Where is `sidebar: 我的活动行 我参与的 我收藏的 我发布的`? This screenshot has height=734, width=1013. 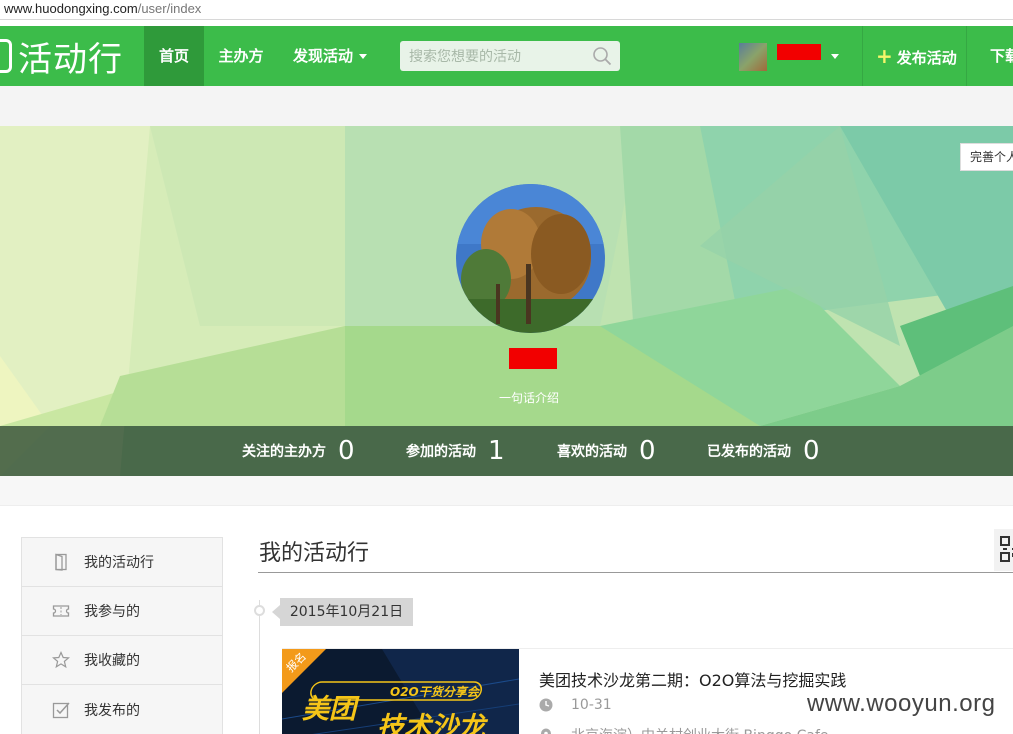
sidebar: 我的活动行 我参与的 我收藏的 我发布的 is located at coordinates (122, 635).